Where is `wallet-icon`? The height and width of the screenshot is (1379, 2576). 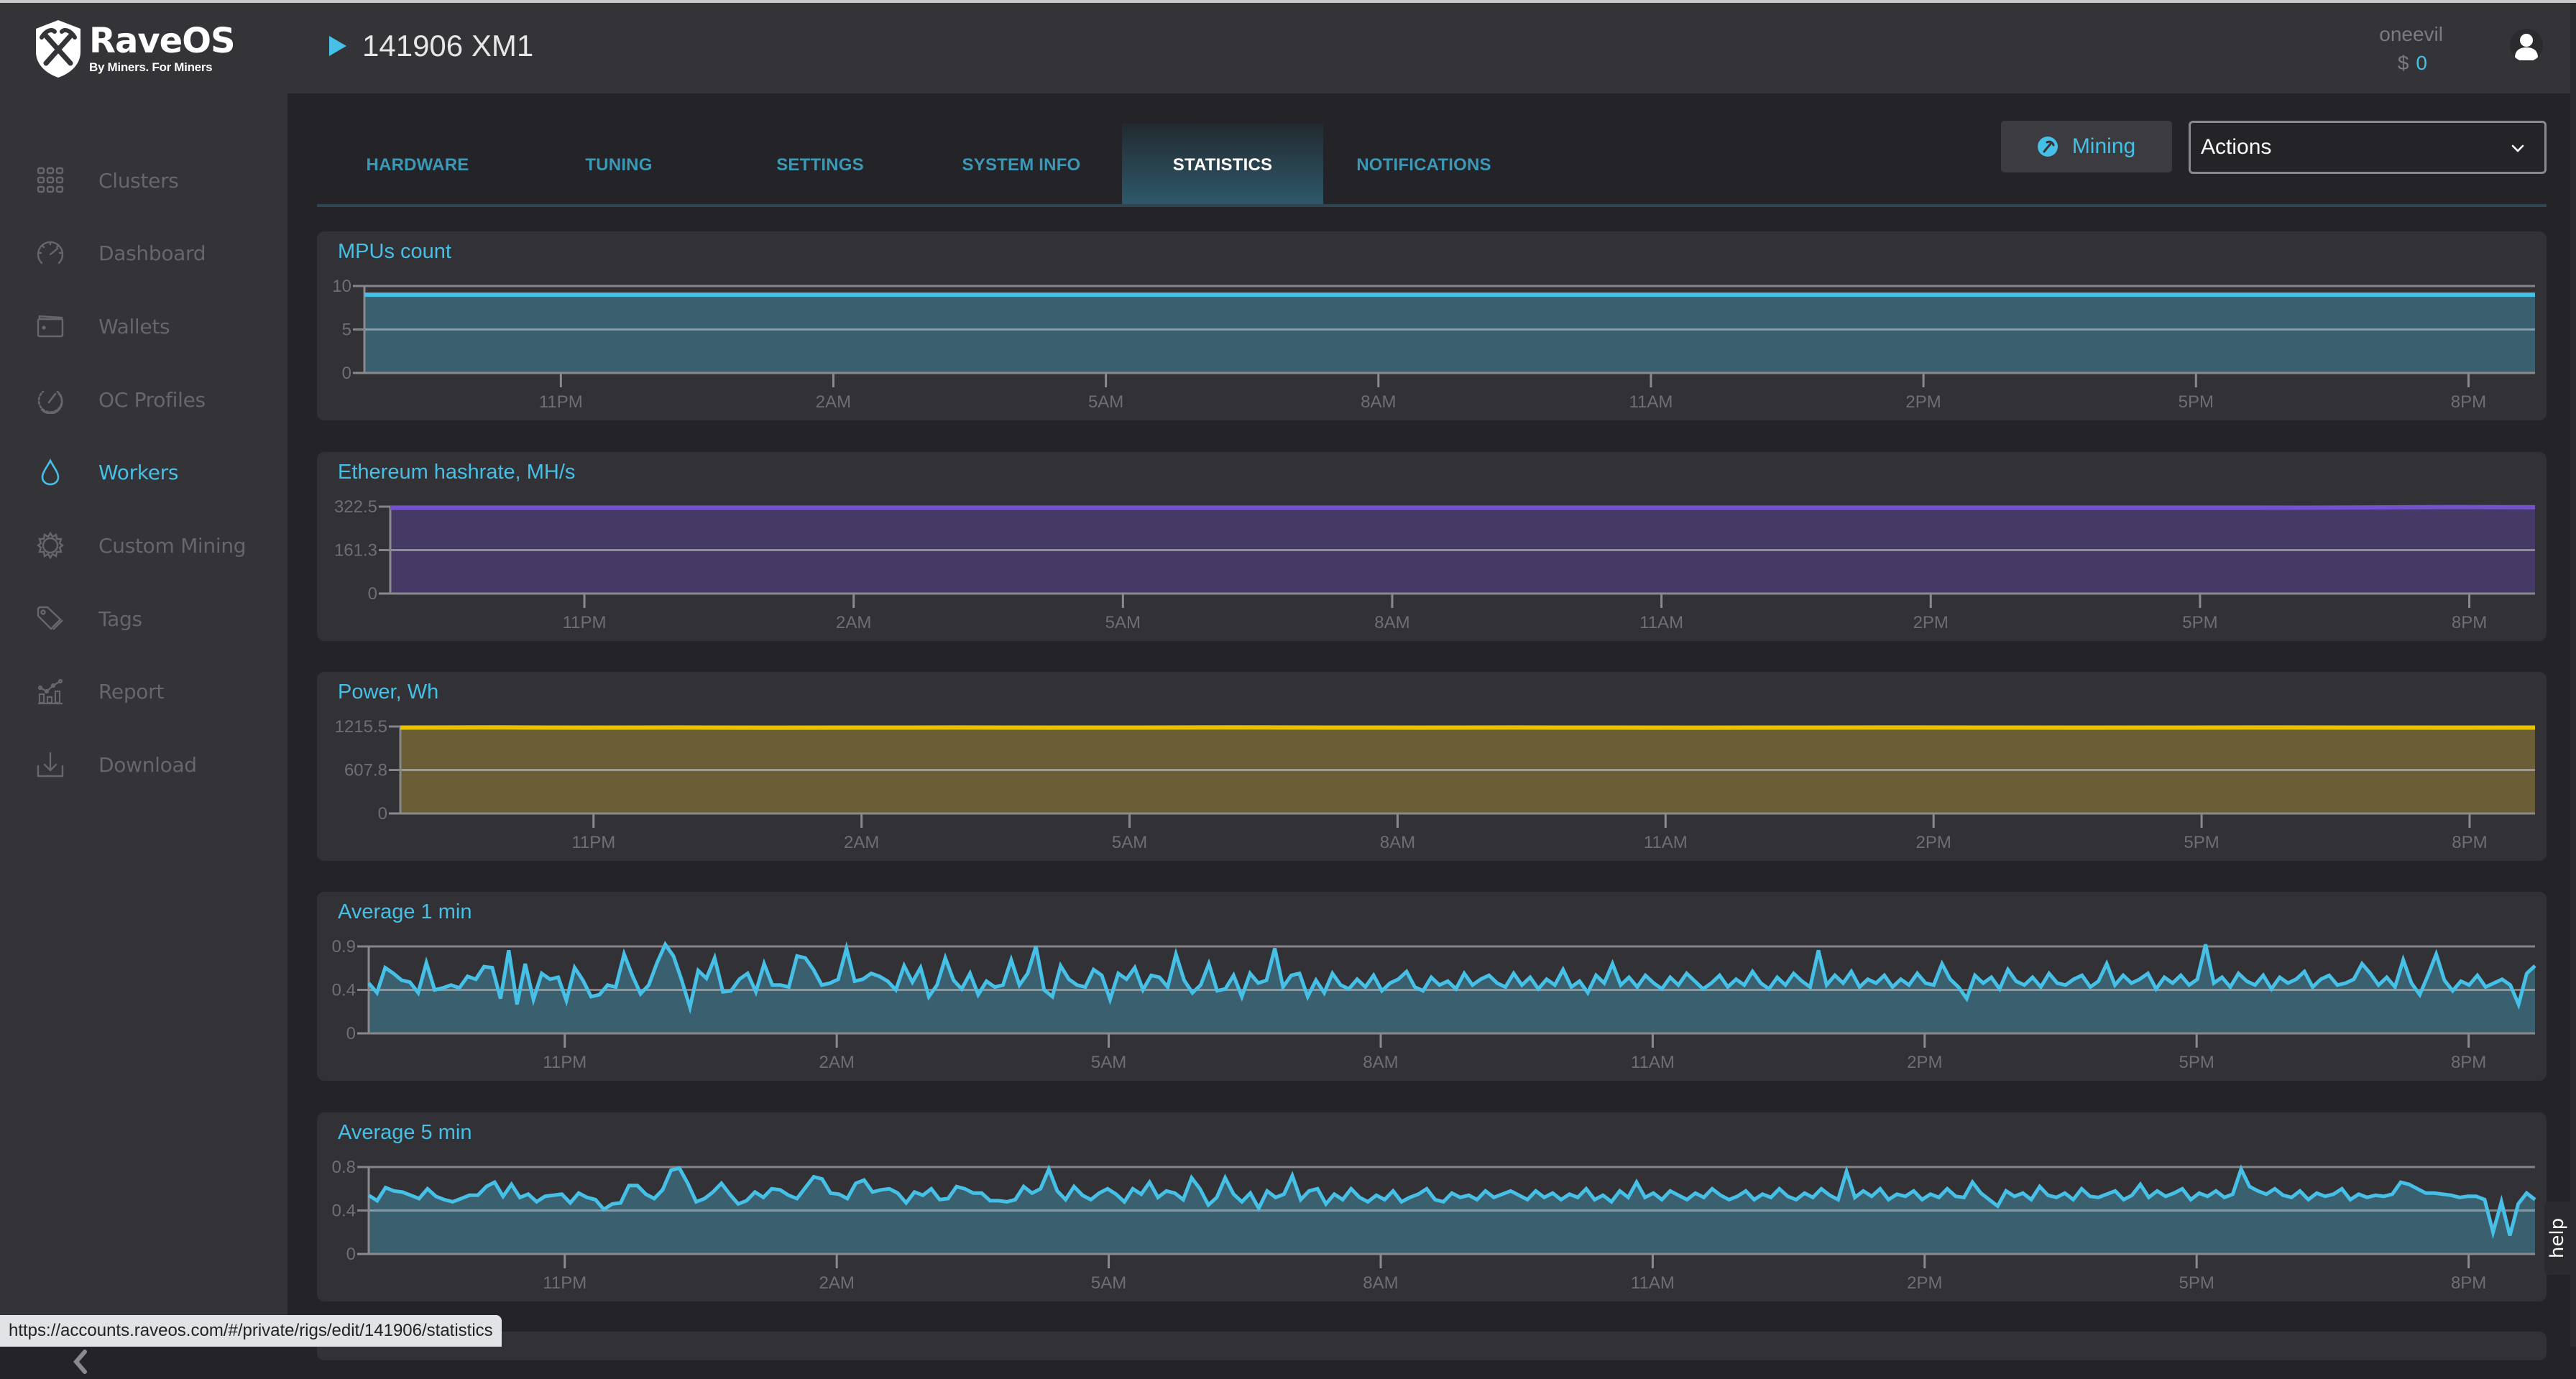
wallet-icon is located at coordinates (50, 326).